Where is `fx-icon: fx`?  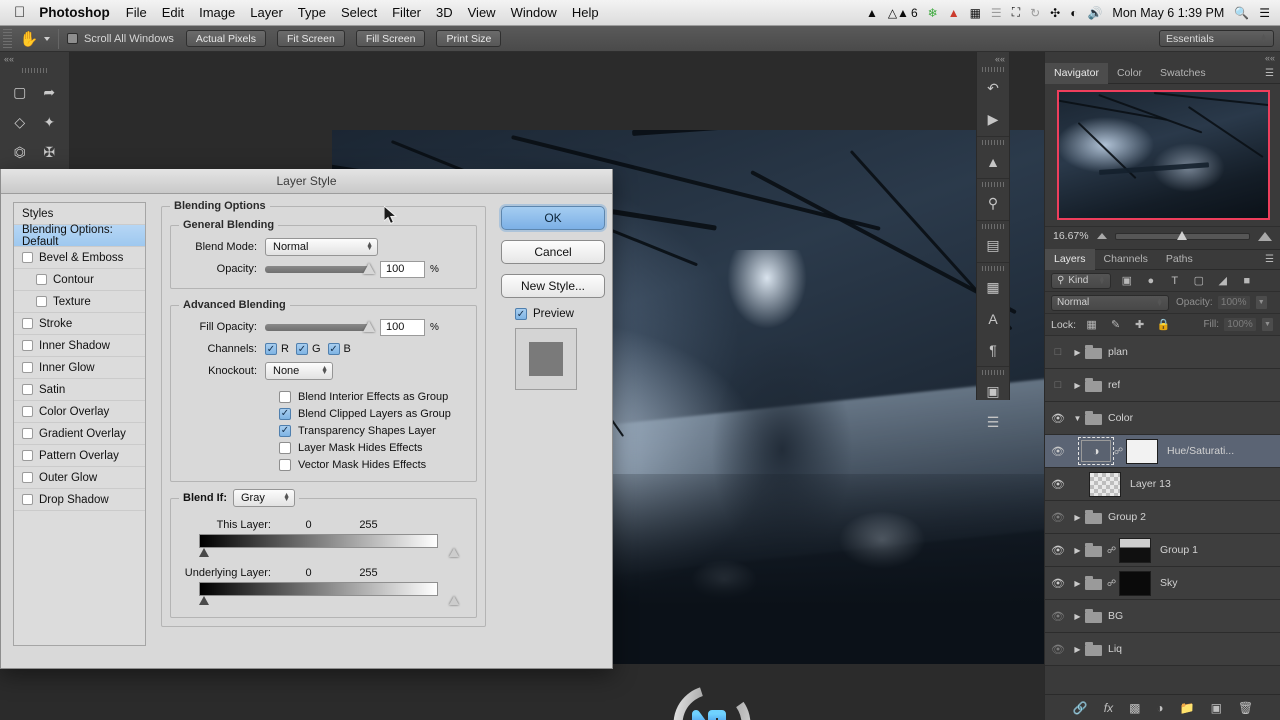 fx-icon: fx is located at coordinates (1108, 708).